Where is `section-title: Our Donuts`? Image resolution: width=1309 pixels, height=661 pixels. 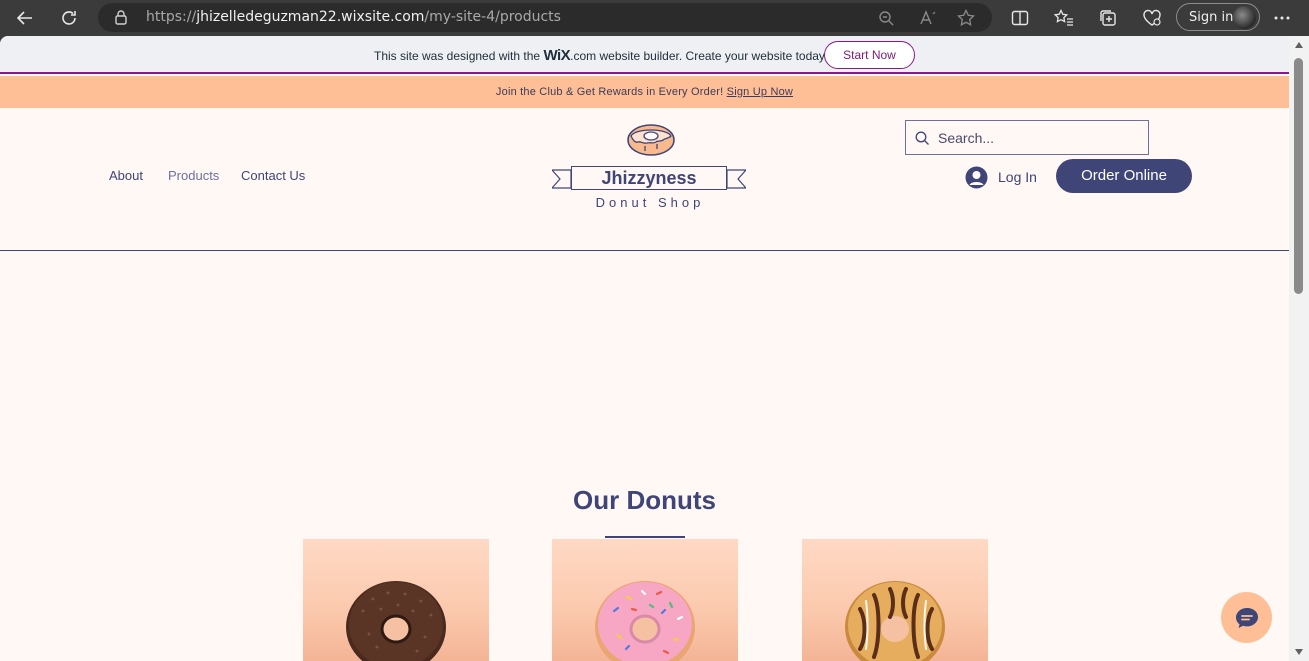
section-title: Our Donuts is located at coordinates (644, 500).